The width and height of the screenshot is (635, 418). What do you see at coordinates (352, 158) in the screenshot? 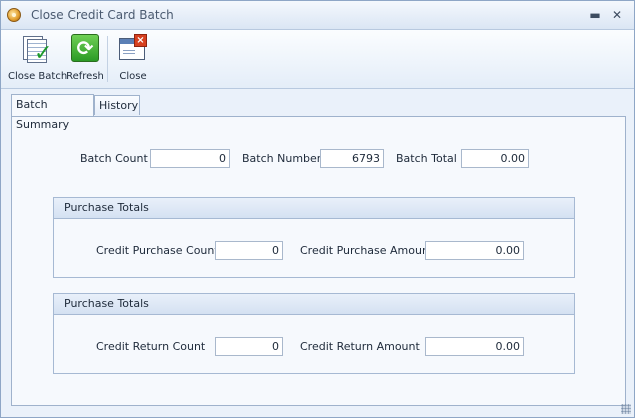
I see `batch-number-field: 6793` at bounding box center [352, 158].